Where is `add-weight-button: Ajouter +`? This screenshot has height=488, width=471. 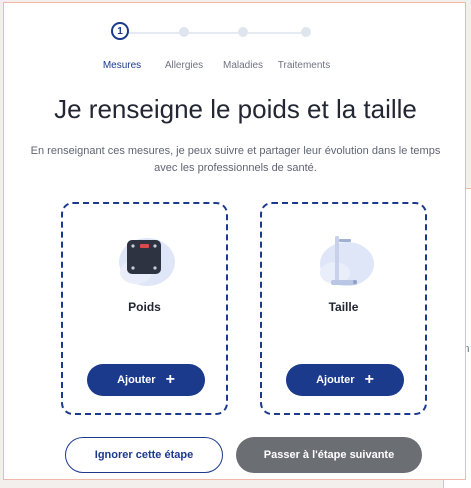 add-weight-button: Ajouter + is located at coordinates (146, 380).